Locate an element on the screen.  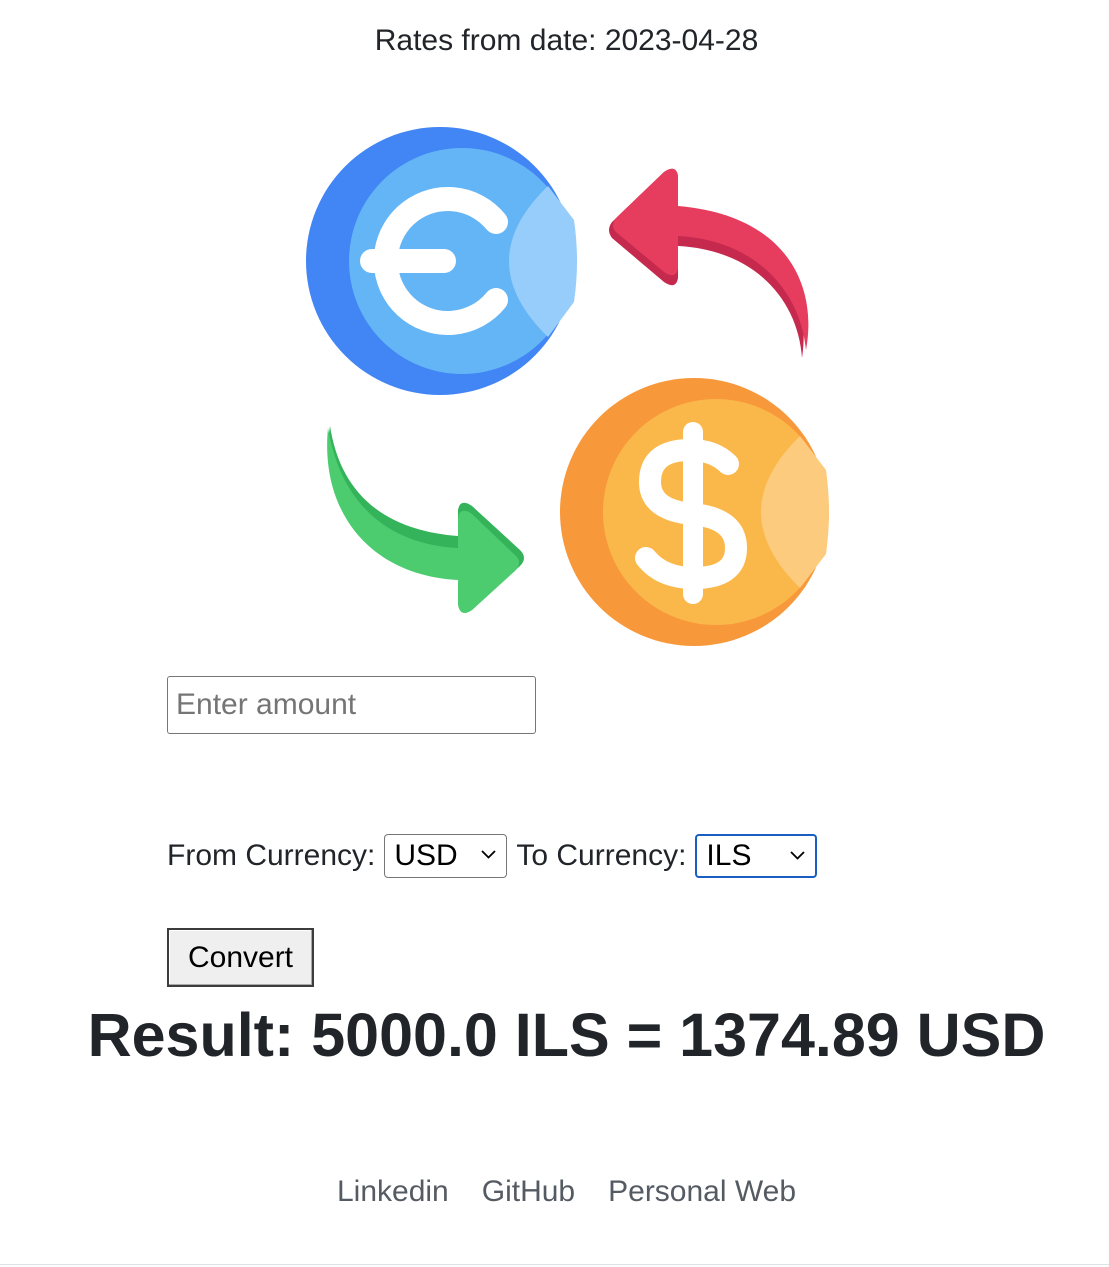
footer-links: Linkedin GitHub Personal Web is located at coordinates (554, 1192).